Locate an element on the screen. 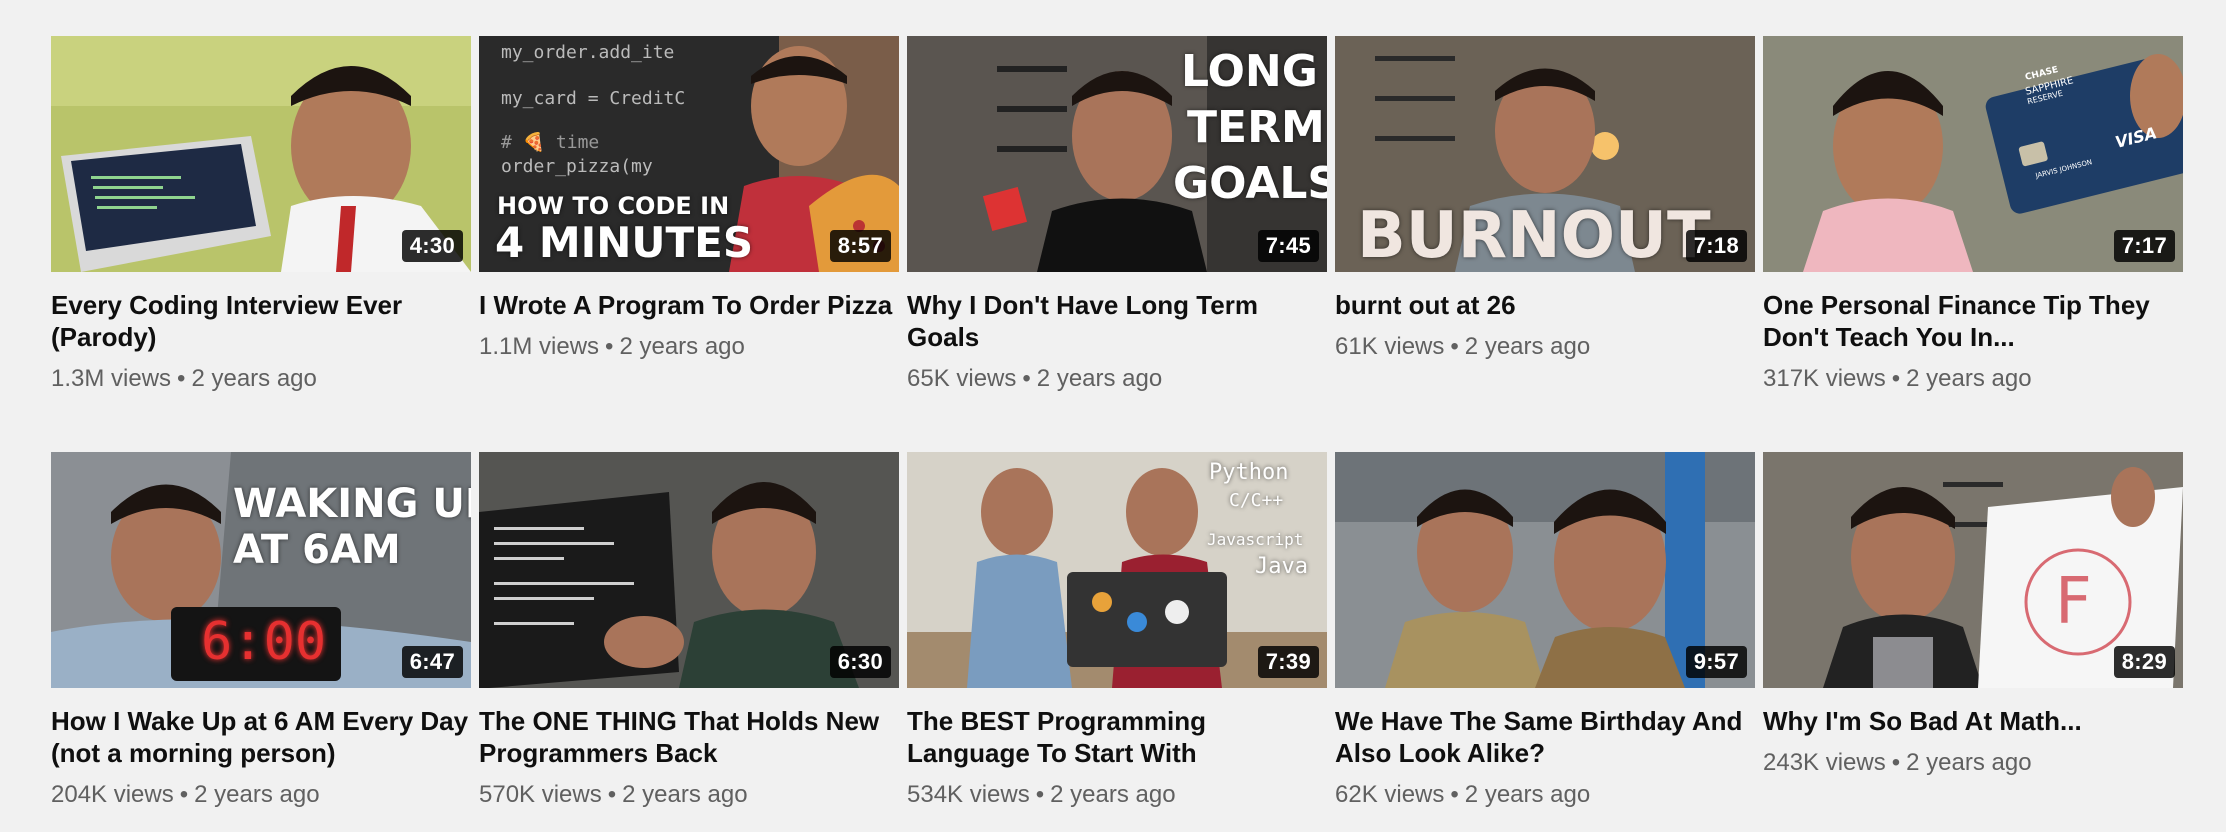  video-thumbnail: 6:30 is located at coordinates (689, 570).